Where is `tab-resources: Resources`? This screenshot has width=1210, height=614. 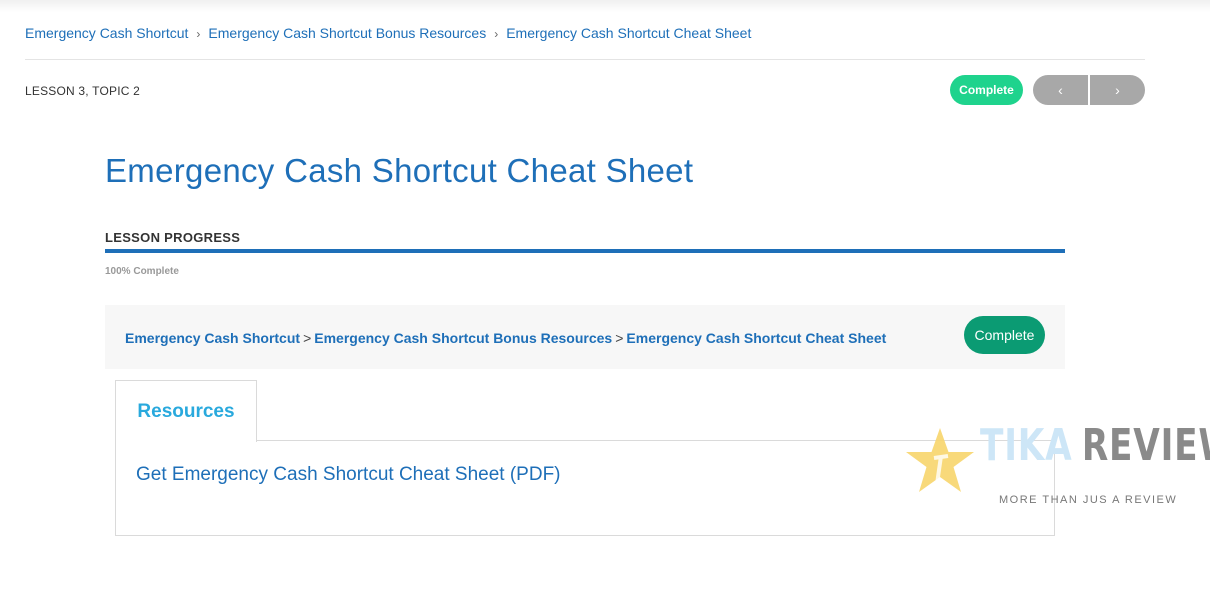 tab-resources: Resources is located at coordinates (186, 411).